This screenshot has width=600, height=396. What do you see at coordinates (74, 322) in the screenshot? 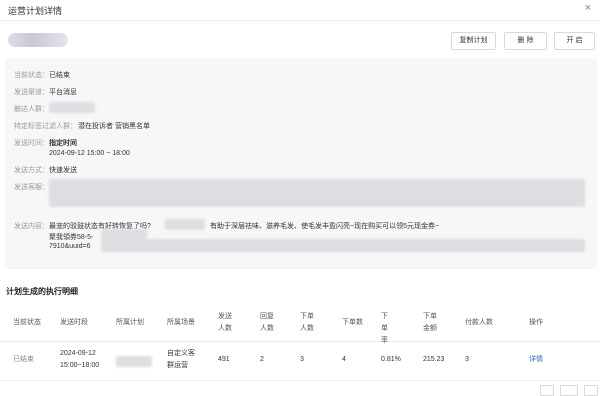
I see `col-period: 发送时段` at bounding box center [74, 322].